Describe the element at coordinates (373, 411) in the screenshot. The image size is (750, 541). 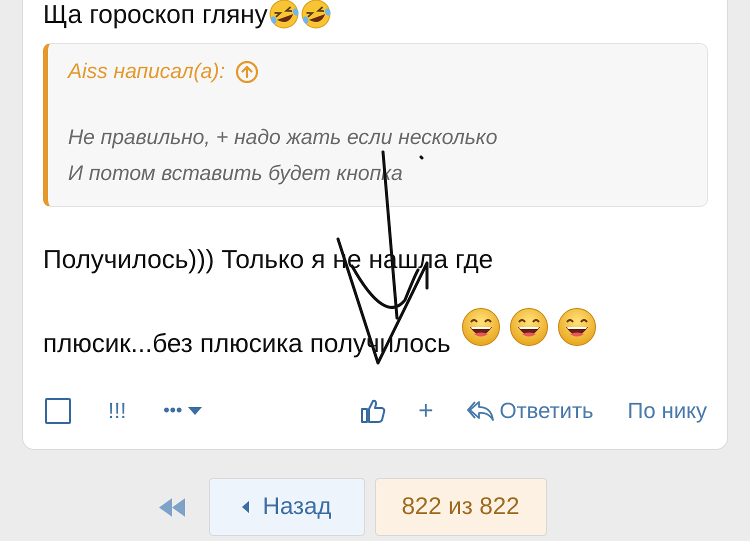
I see `thumbs-up-icon` at that location.